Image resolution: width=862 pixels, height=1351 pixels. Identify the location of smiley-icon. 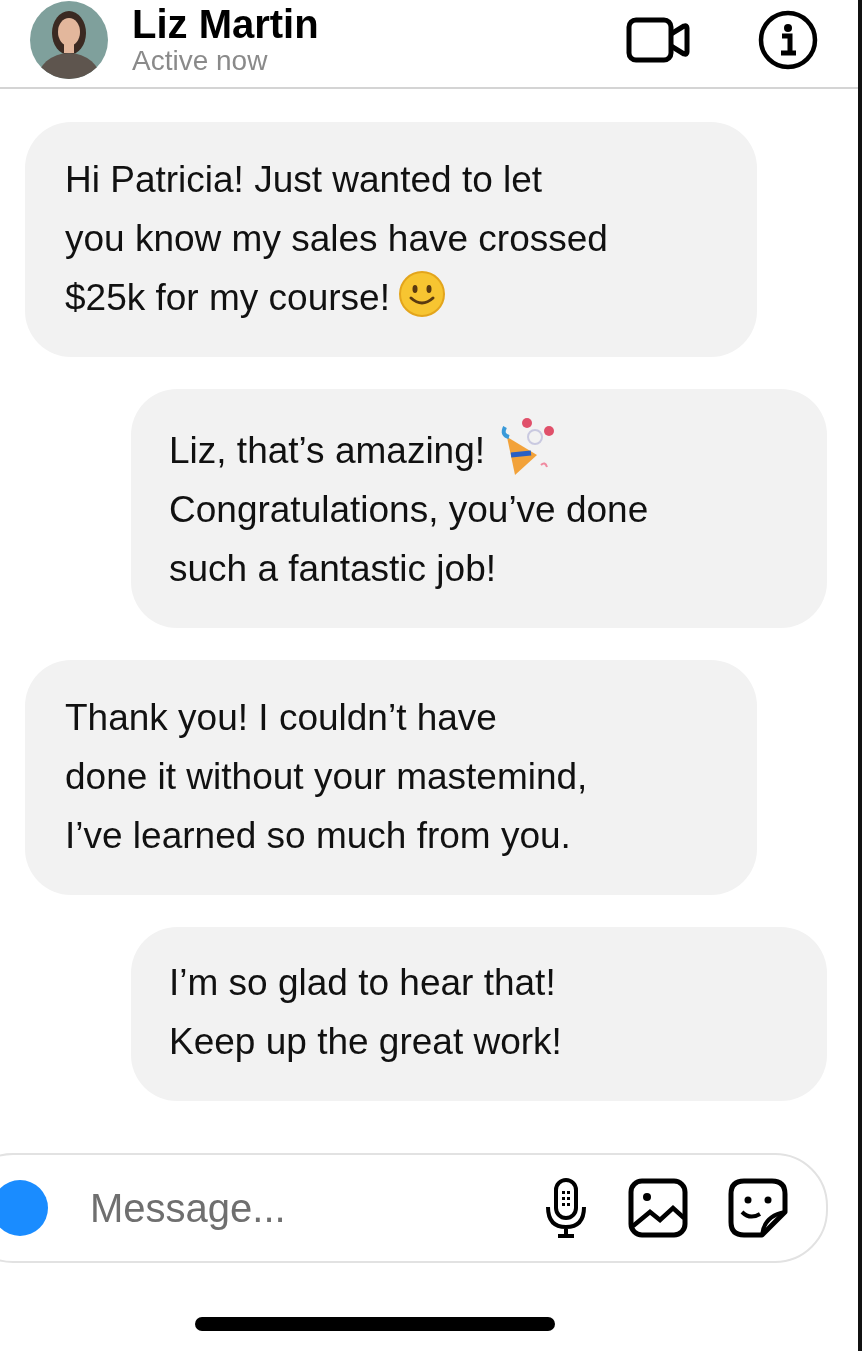
(421, 294).